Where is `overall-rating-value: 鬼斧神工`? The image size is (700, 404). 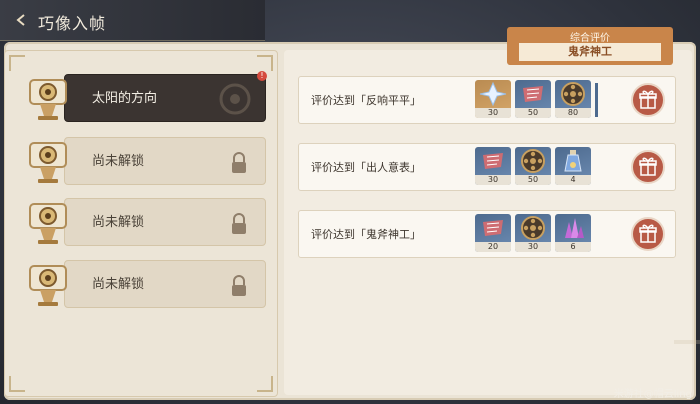 overall-rating-value: 鬼斧神工 is located at coordinates (590, 52).